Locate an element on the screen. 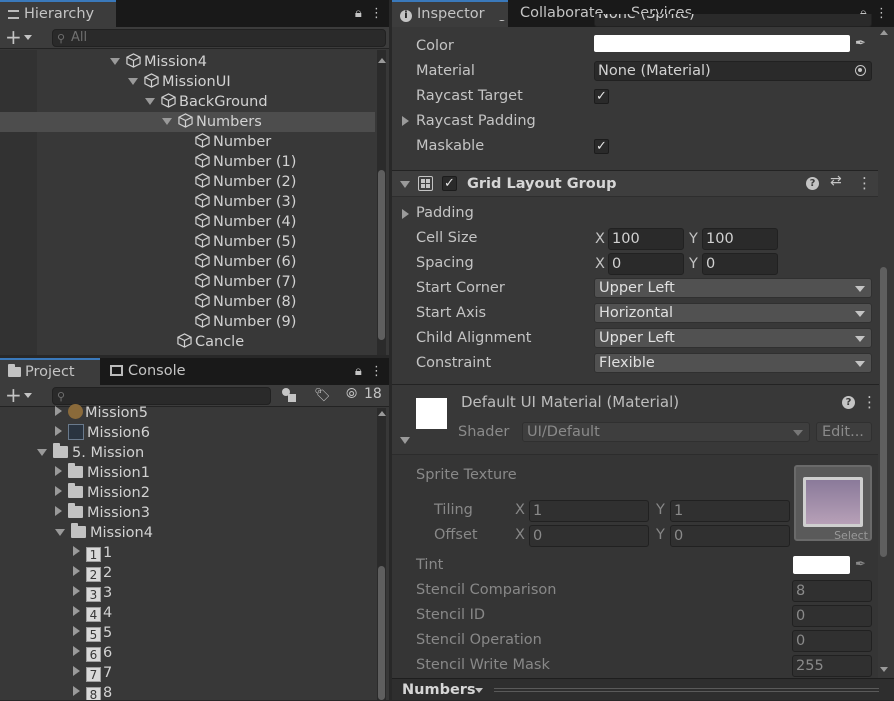 The height and width of the screenshot is (701, 894). hierarchy-scroll-thumb is located at coordinates (381, 255).